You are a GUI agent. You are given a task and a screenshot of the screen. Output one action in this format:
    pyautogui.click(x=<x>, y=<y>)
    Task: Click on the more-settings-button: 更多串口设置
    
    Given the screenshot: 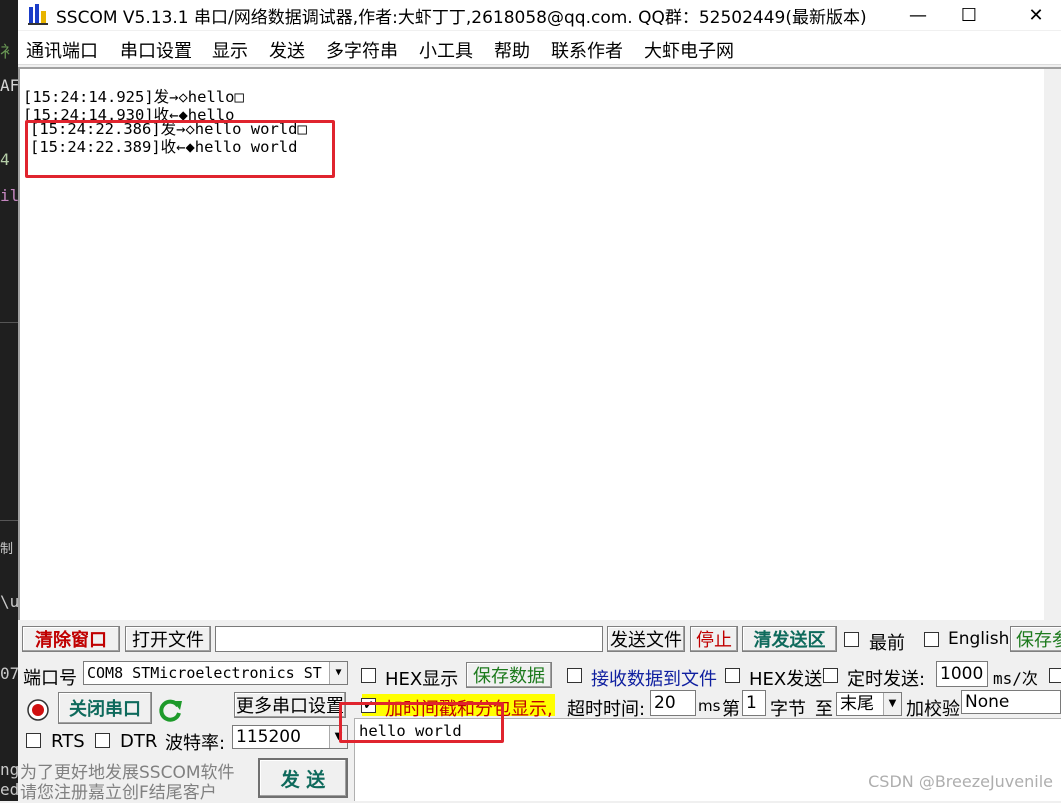 What is the action you would take?
    pyautogui.click(x=290, y=705)
    